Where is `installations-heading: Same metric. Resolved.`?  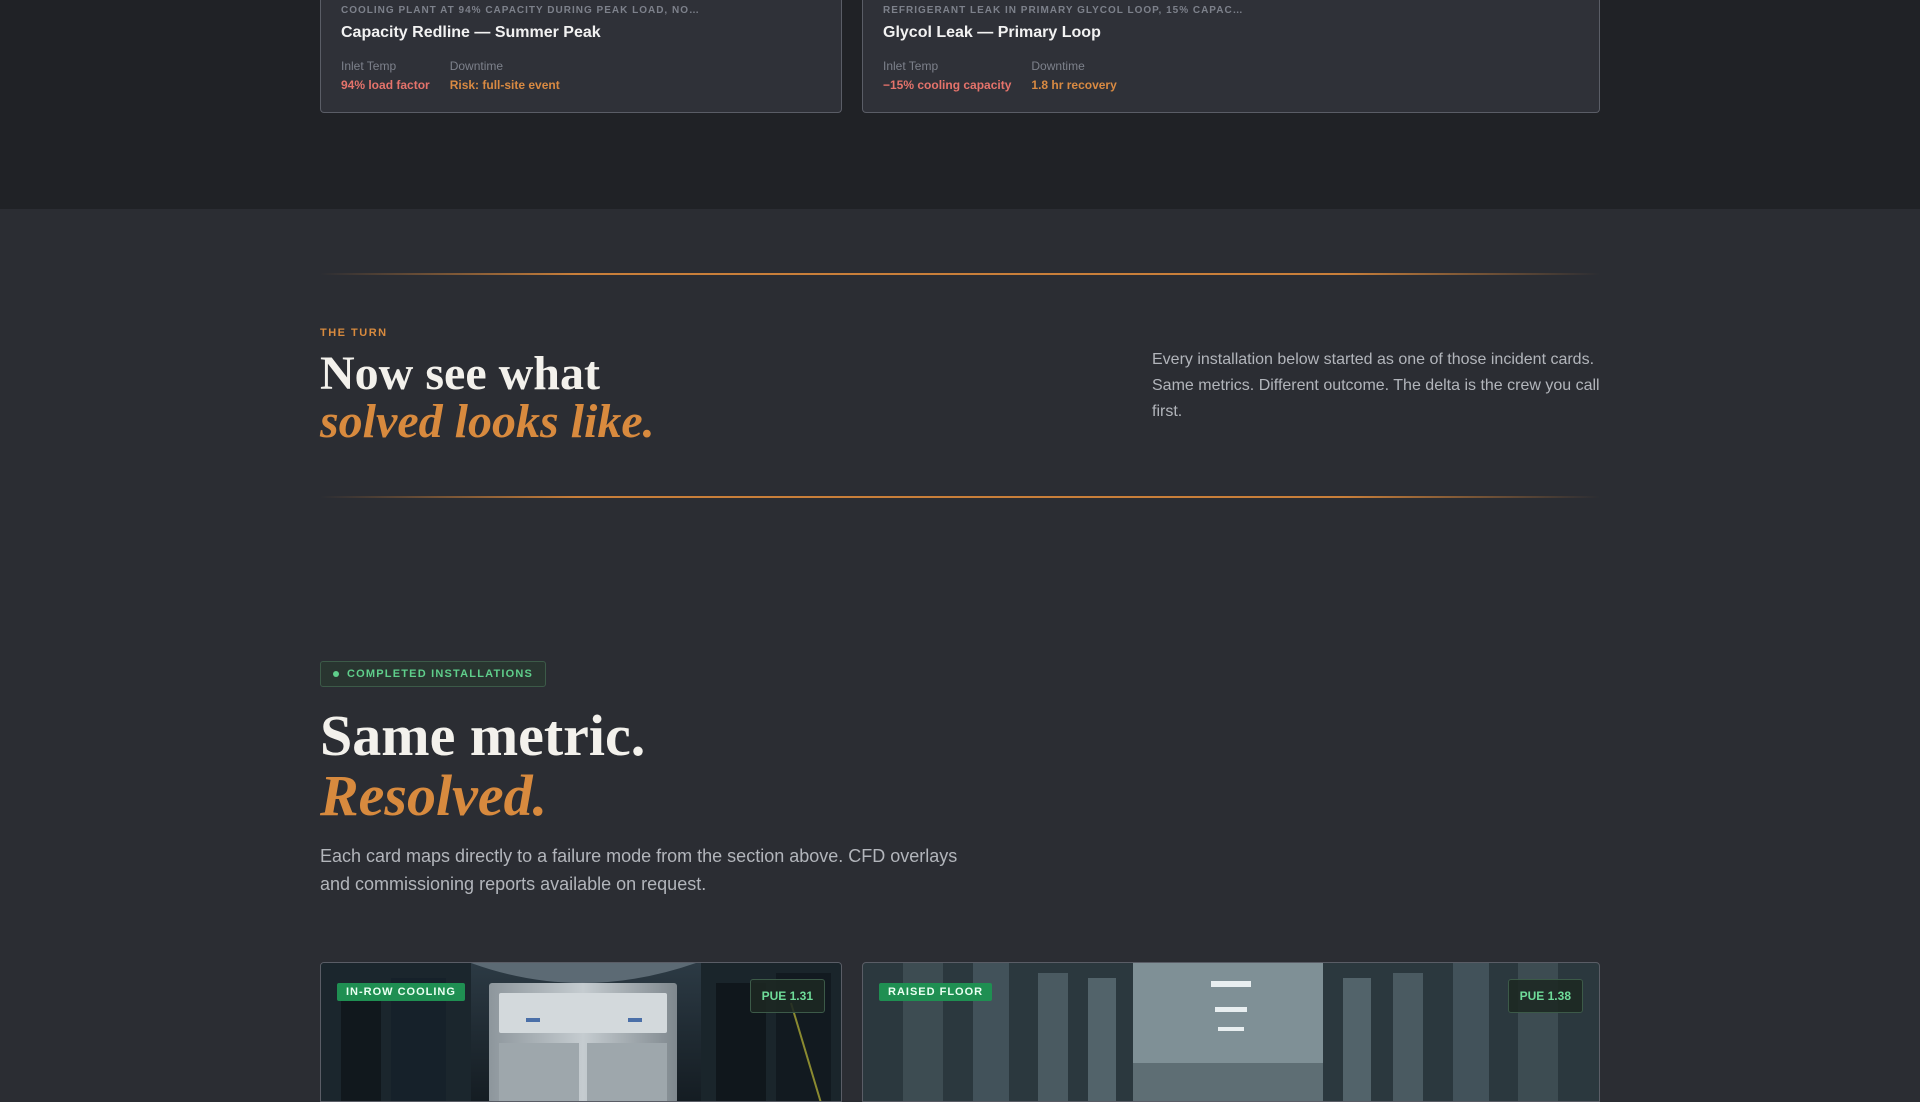 installations-heading: Same metric. Resolved. is located at coordinates (482, 766).